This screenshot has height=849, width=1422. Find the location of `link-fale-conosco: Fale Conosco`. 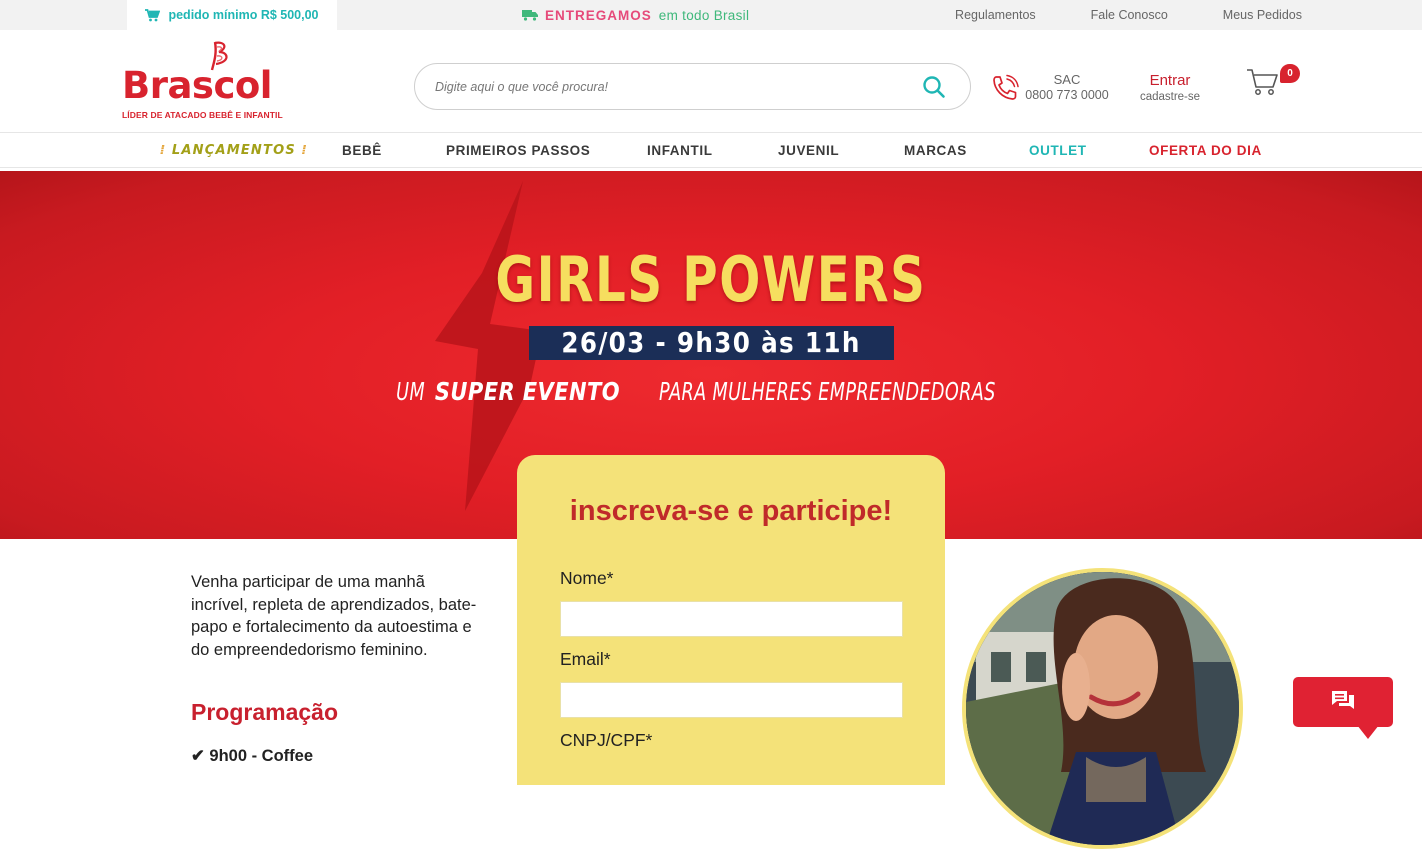

link-fale-conosco: Fale Conosco is located at coordinates (1129, 15).